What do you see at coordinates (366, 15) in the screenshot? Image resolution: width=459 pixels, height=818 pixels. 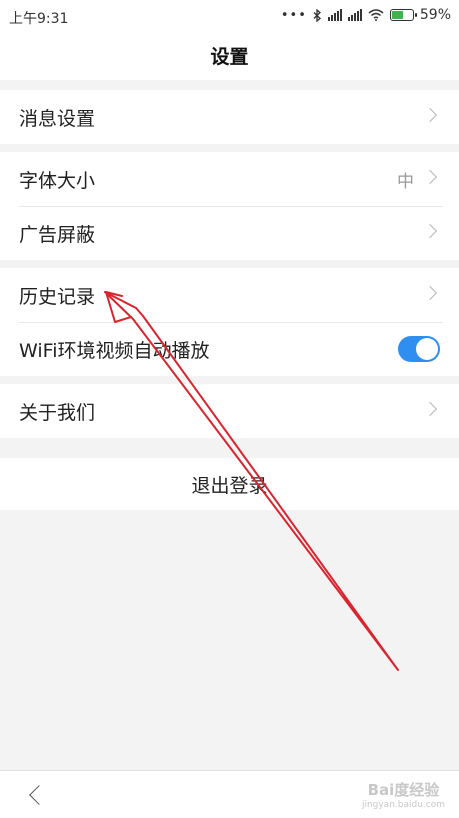 I see `status-icons: ••• 59%` at bounding box center [366, 15].